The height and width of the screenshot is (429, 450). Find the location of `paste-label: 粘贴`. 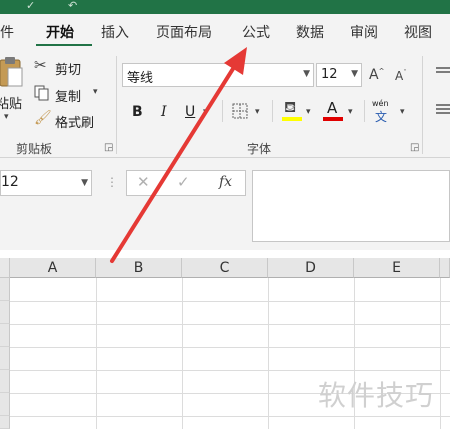

paste-label: 粘贴 is located at coordinates (11, 104).